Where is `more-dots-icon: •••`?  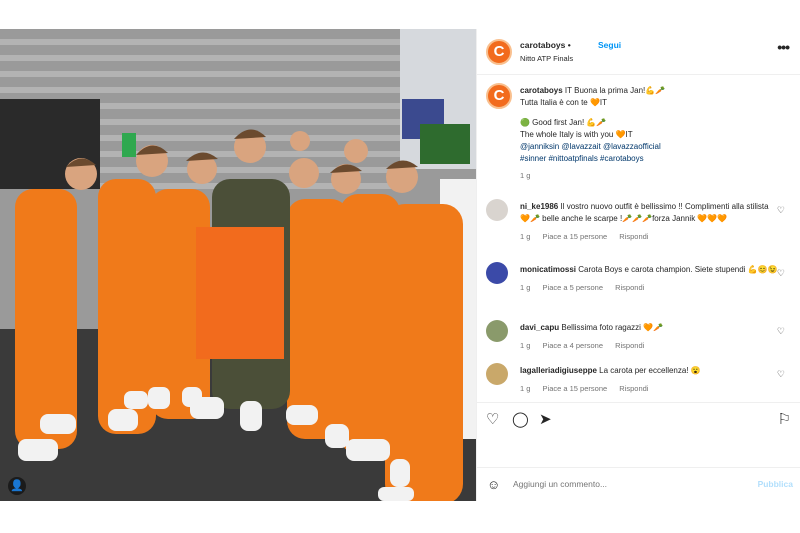 more-dots-icon: ••• is located at coordinates (783, 47).